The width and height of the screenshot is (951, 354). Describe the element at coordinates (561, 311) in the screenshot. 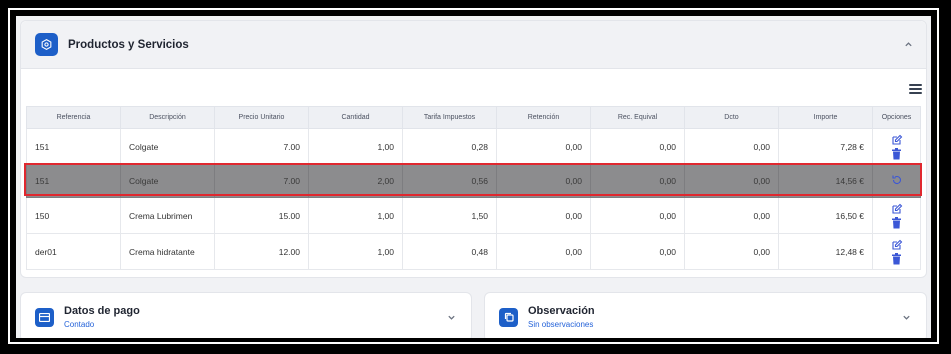

I see `observation-title: Observación` at that location.